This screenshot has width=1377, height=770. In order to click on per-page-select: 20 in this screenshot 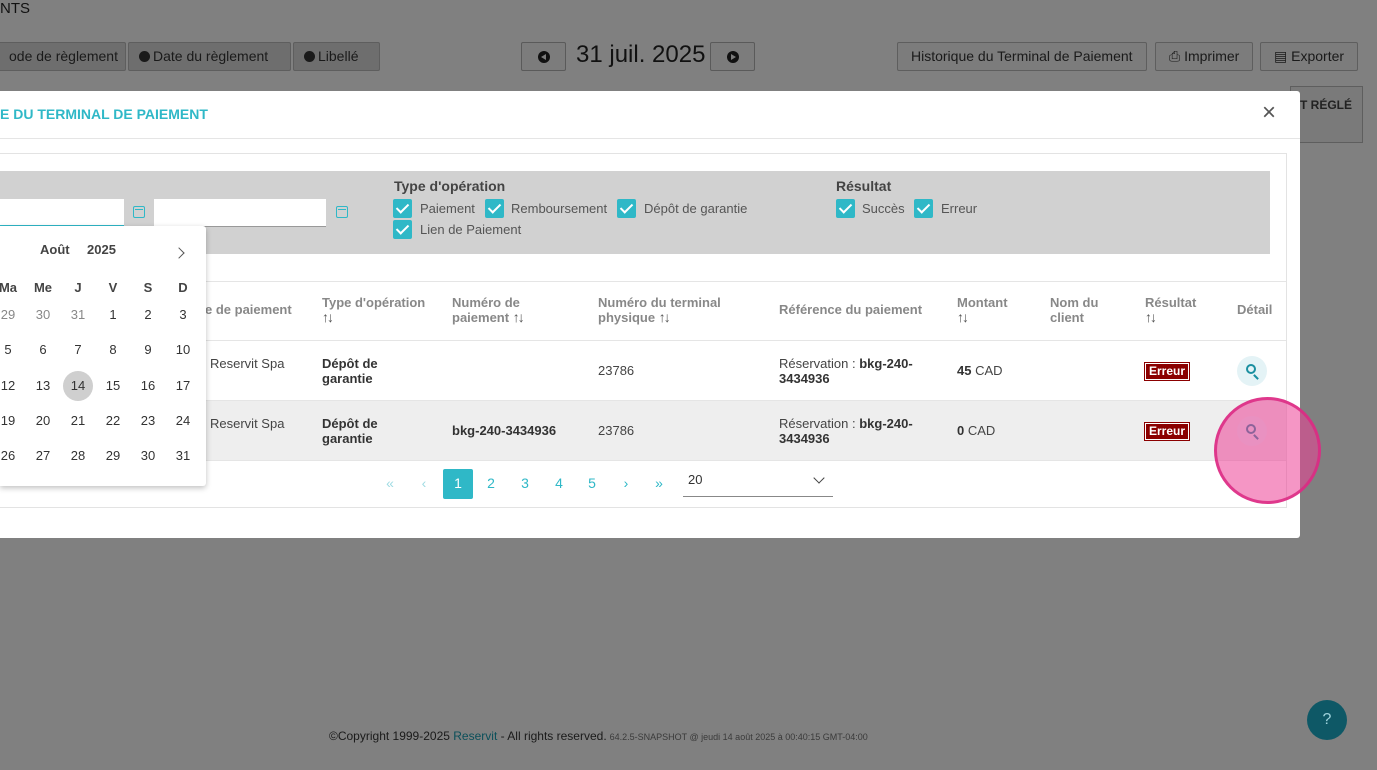, I will do `click(758, 482)`.